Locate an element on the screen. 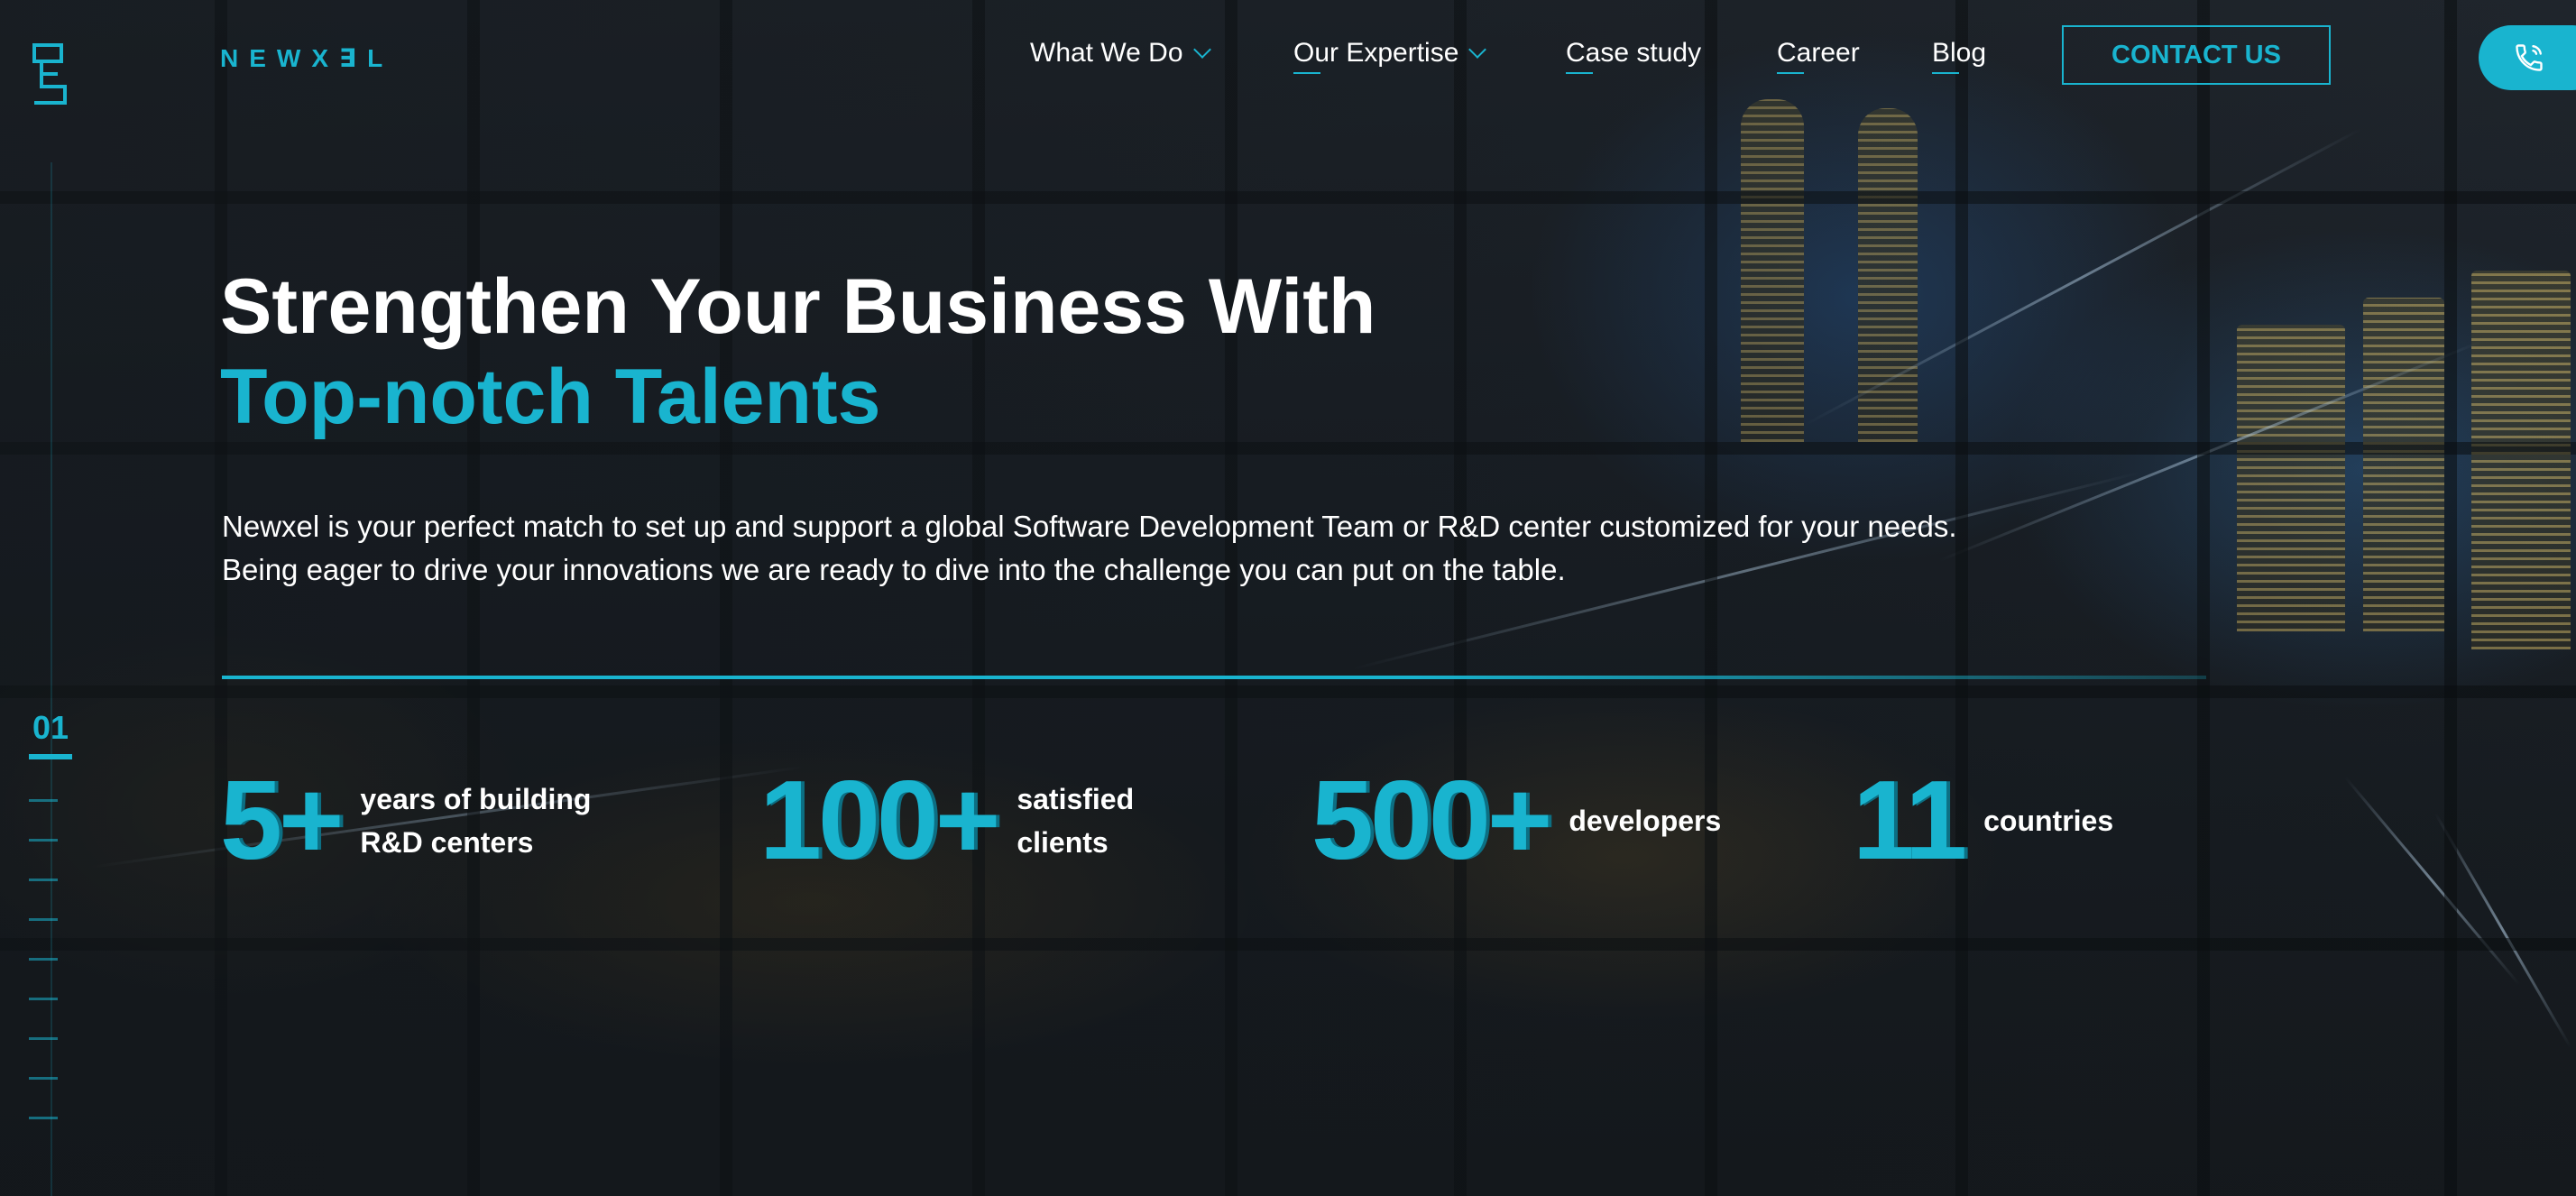 This screenshot has width=2576, height=1196. slider-rail is located at coordinates (51, 679).